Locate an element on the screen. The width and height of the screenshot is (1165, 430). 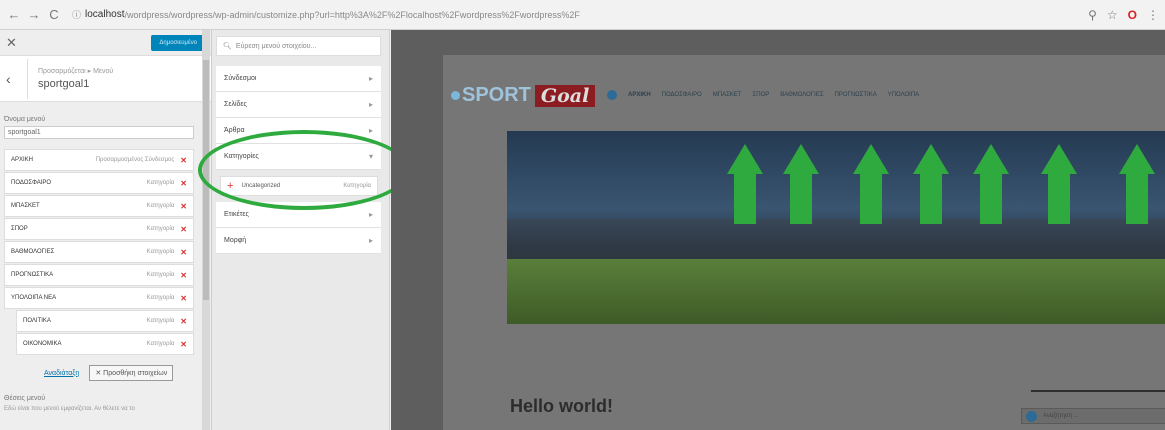
url-host: localhost is located at coordinates (105, 14).